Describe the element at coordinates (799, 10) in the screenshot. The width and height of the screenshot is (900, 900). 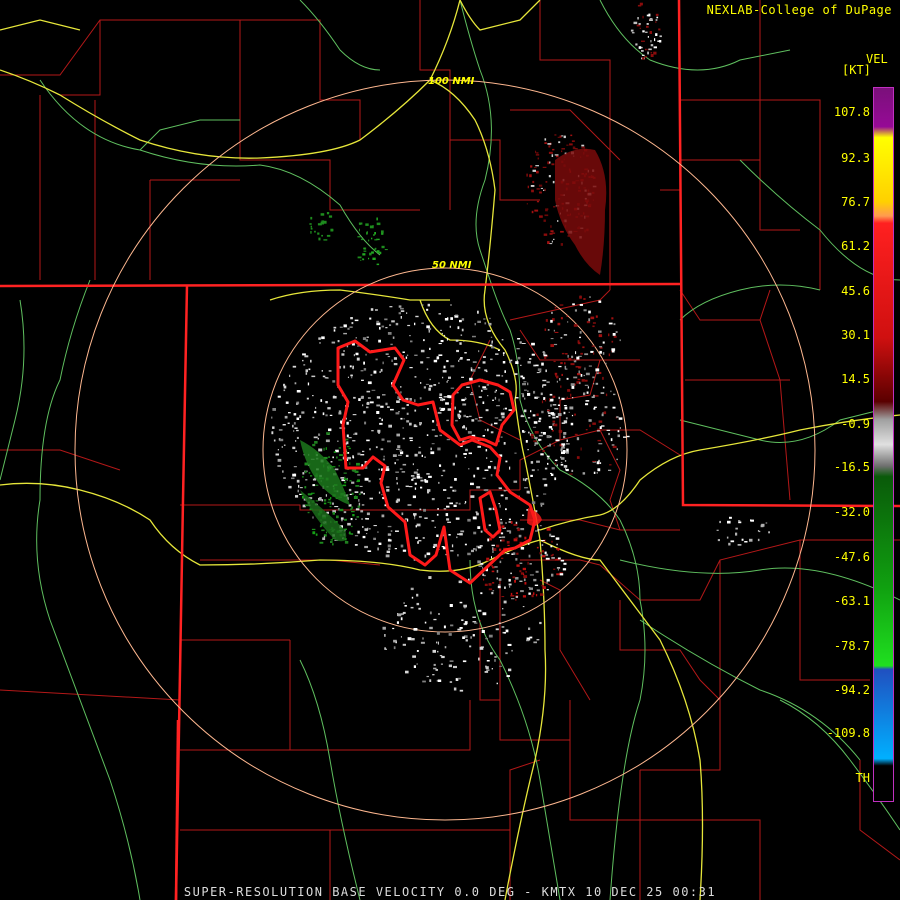
I see `credit-text: NEXLAB-College of DuPage` at that location.